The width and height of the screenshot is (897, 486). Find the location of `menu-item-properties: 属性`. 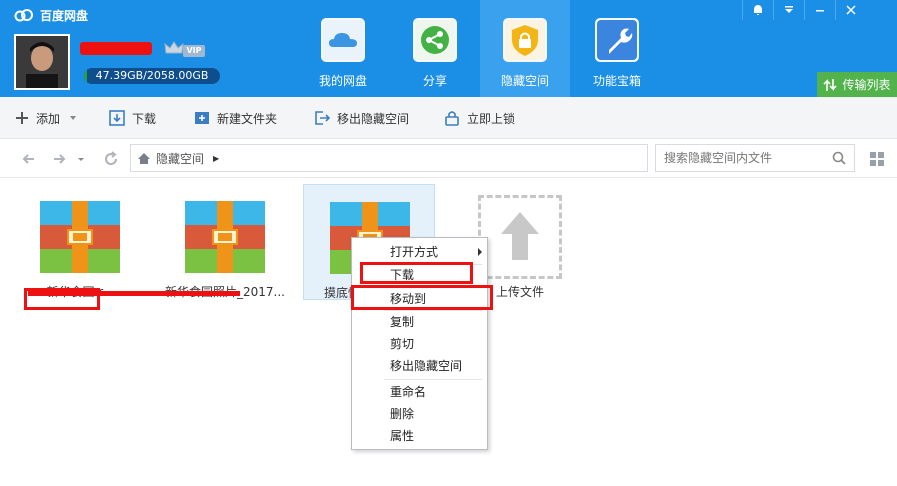

menu-item-properties: 属性 is located at coordinates (419, 436).